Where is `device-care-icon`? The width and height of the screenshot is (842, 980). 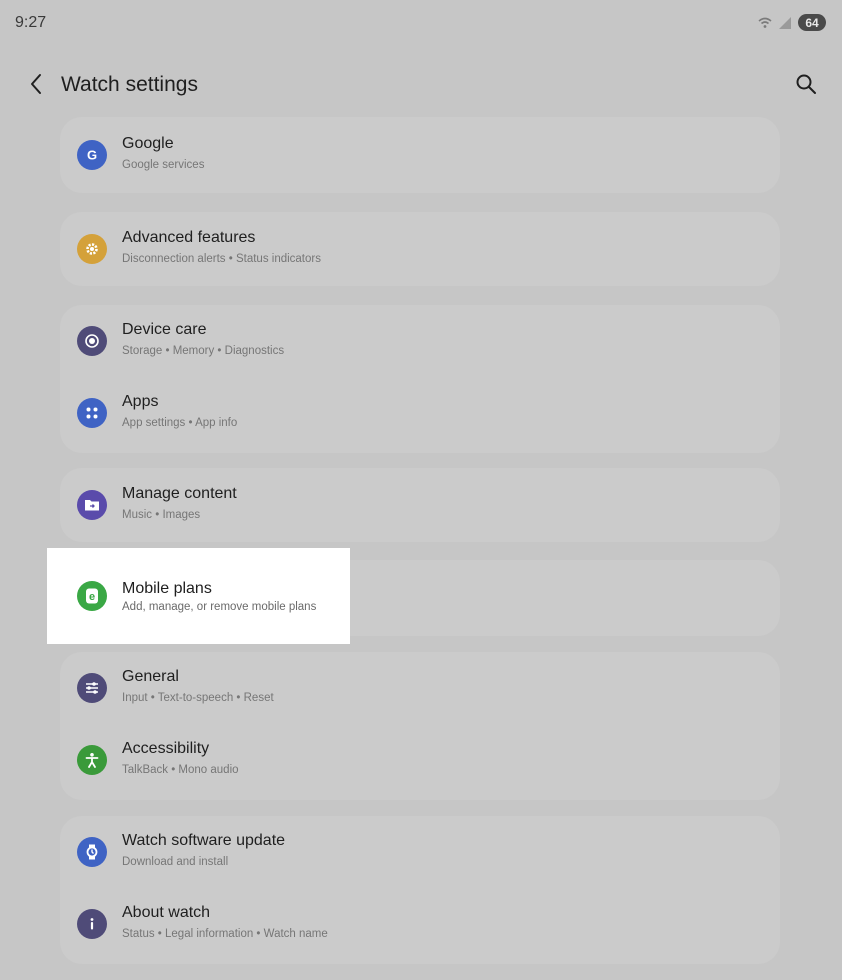 device-care-icon is located at coordinates (92, 341).